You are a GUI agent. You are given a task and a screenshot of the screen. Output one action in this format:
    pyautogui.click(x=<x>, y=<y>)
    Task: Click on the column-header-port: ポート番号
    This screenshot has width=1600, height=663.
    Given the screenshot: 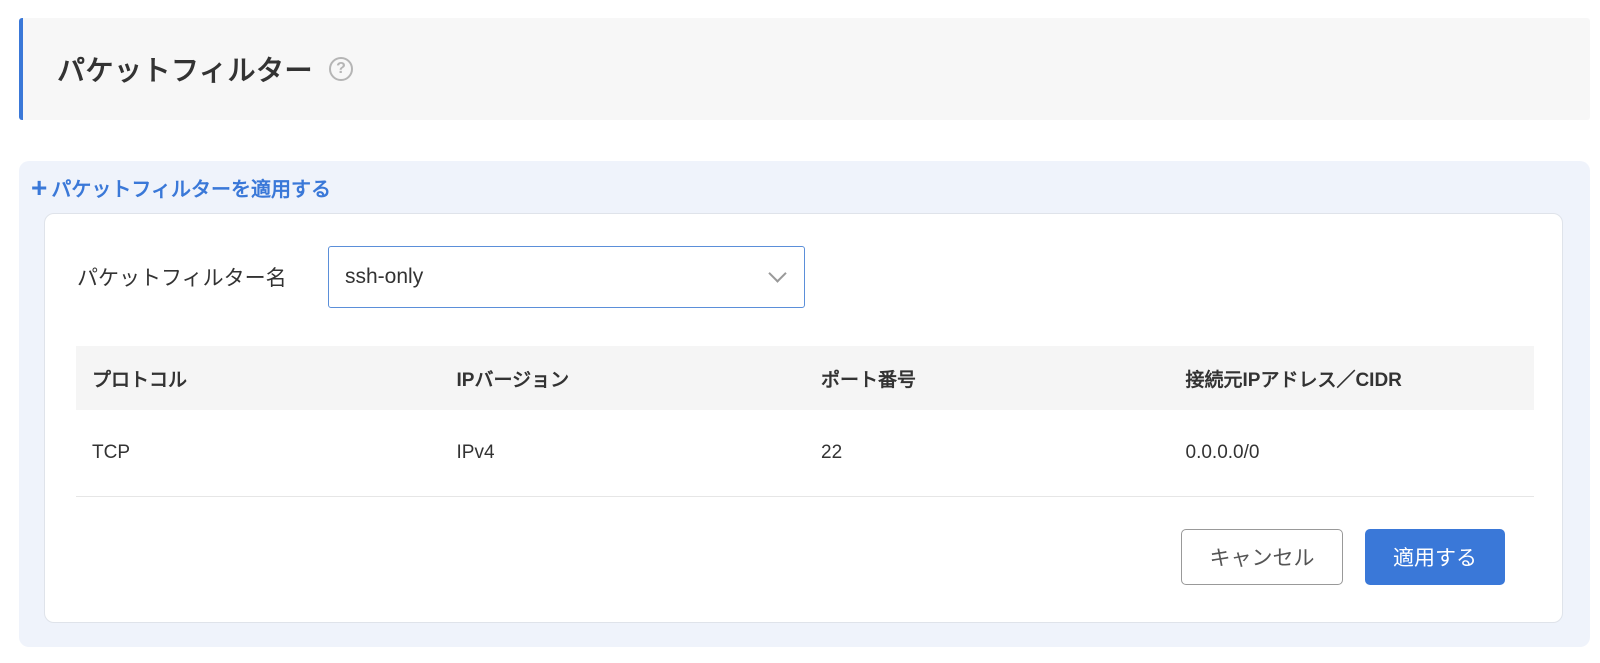 What is the action you would take?
    pyautogui.click(x=869, y=380)
    